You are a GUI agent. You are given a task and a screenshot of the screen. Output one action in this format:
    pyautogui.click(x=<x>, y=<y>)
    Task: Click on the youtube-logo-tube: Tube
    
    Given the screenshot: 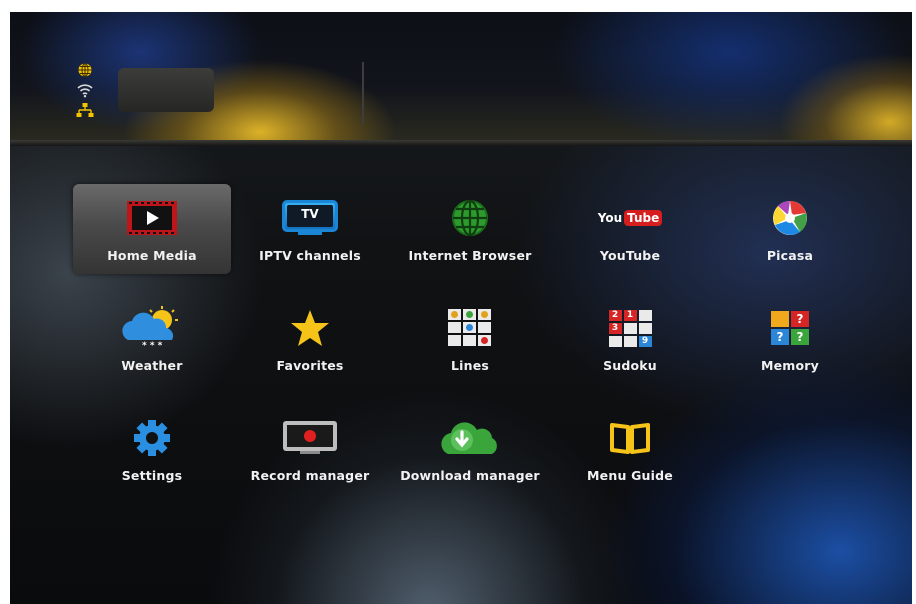 What is the action you would take?
    pyautogui.click(x=643, y=218)
    